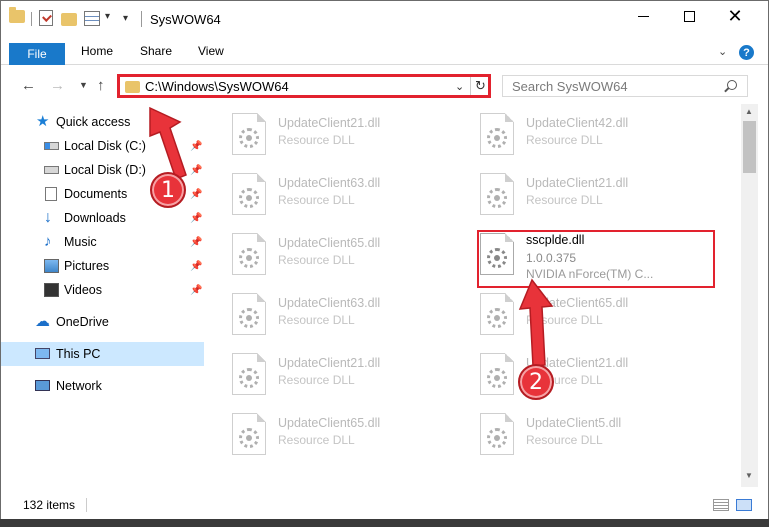 The image size is (769, 527). What do you see at coordinates (722, 51) in the screenshot?
I see `expand-ribbon-icon: ⌄` at bounding box center [722, 51].